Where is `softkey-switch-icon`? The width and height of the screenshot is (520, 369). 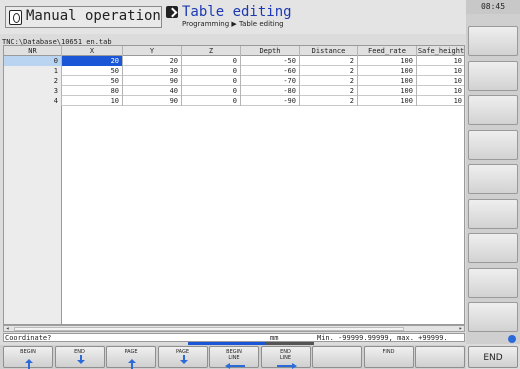
softkey-switch-icon is located at coordinates (512, 339).